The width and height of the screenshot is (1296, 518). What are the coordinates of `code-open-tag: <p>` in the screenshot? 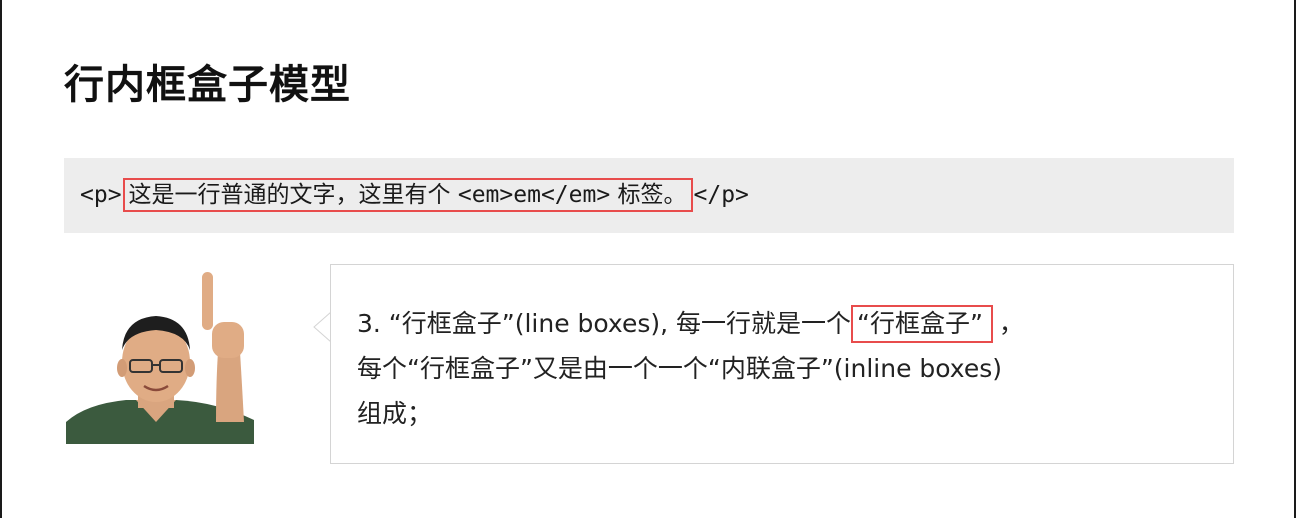 It's located at (101, 195).